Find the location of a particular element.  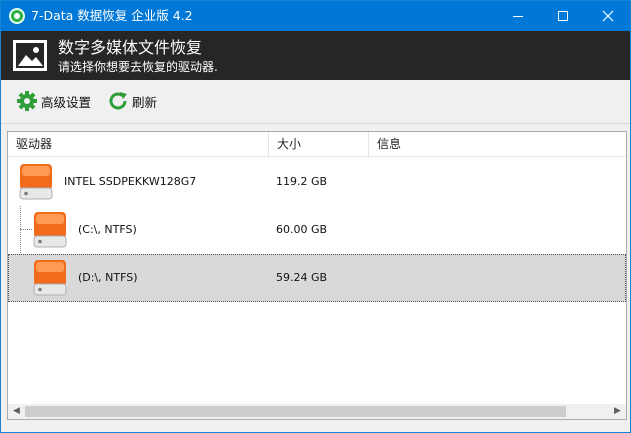

app-icon is located at coordinates (17, 16).